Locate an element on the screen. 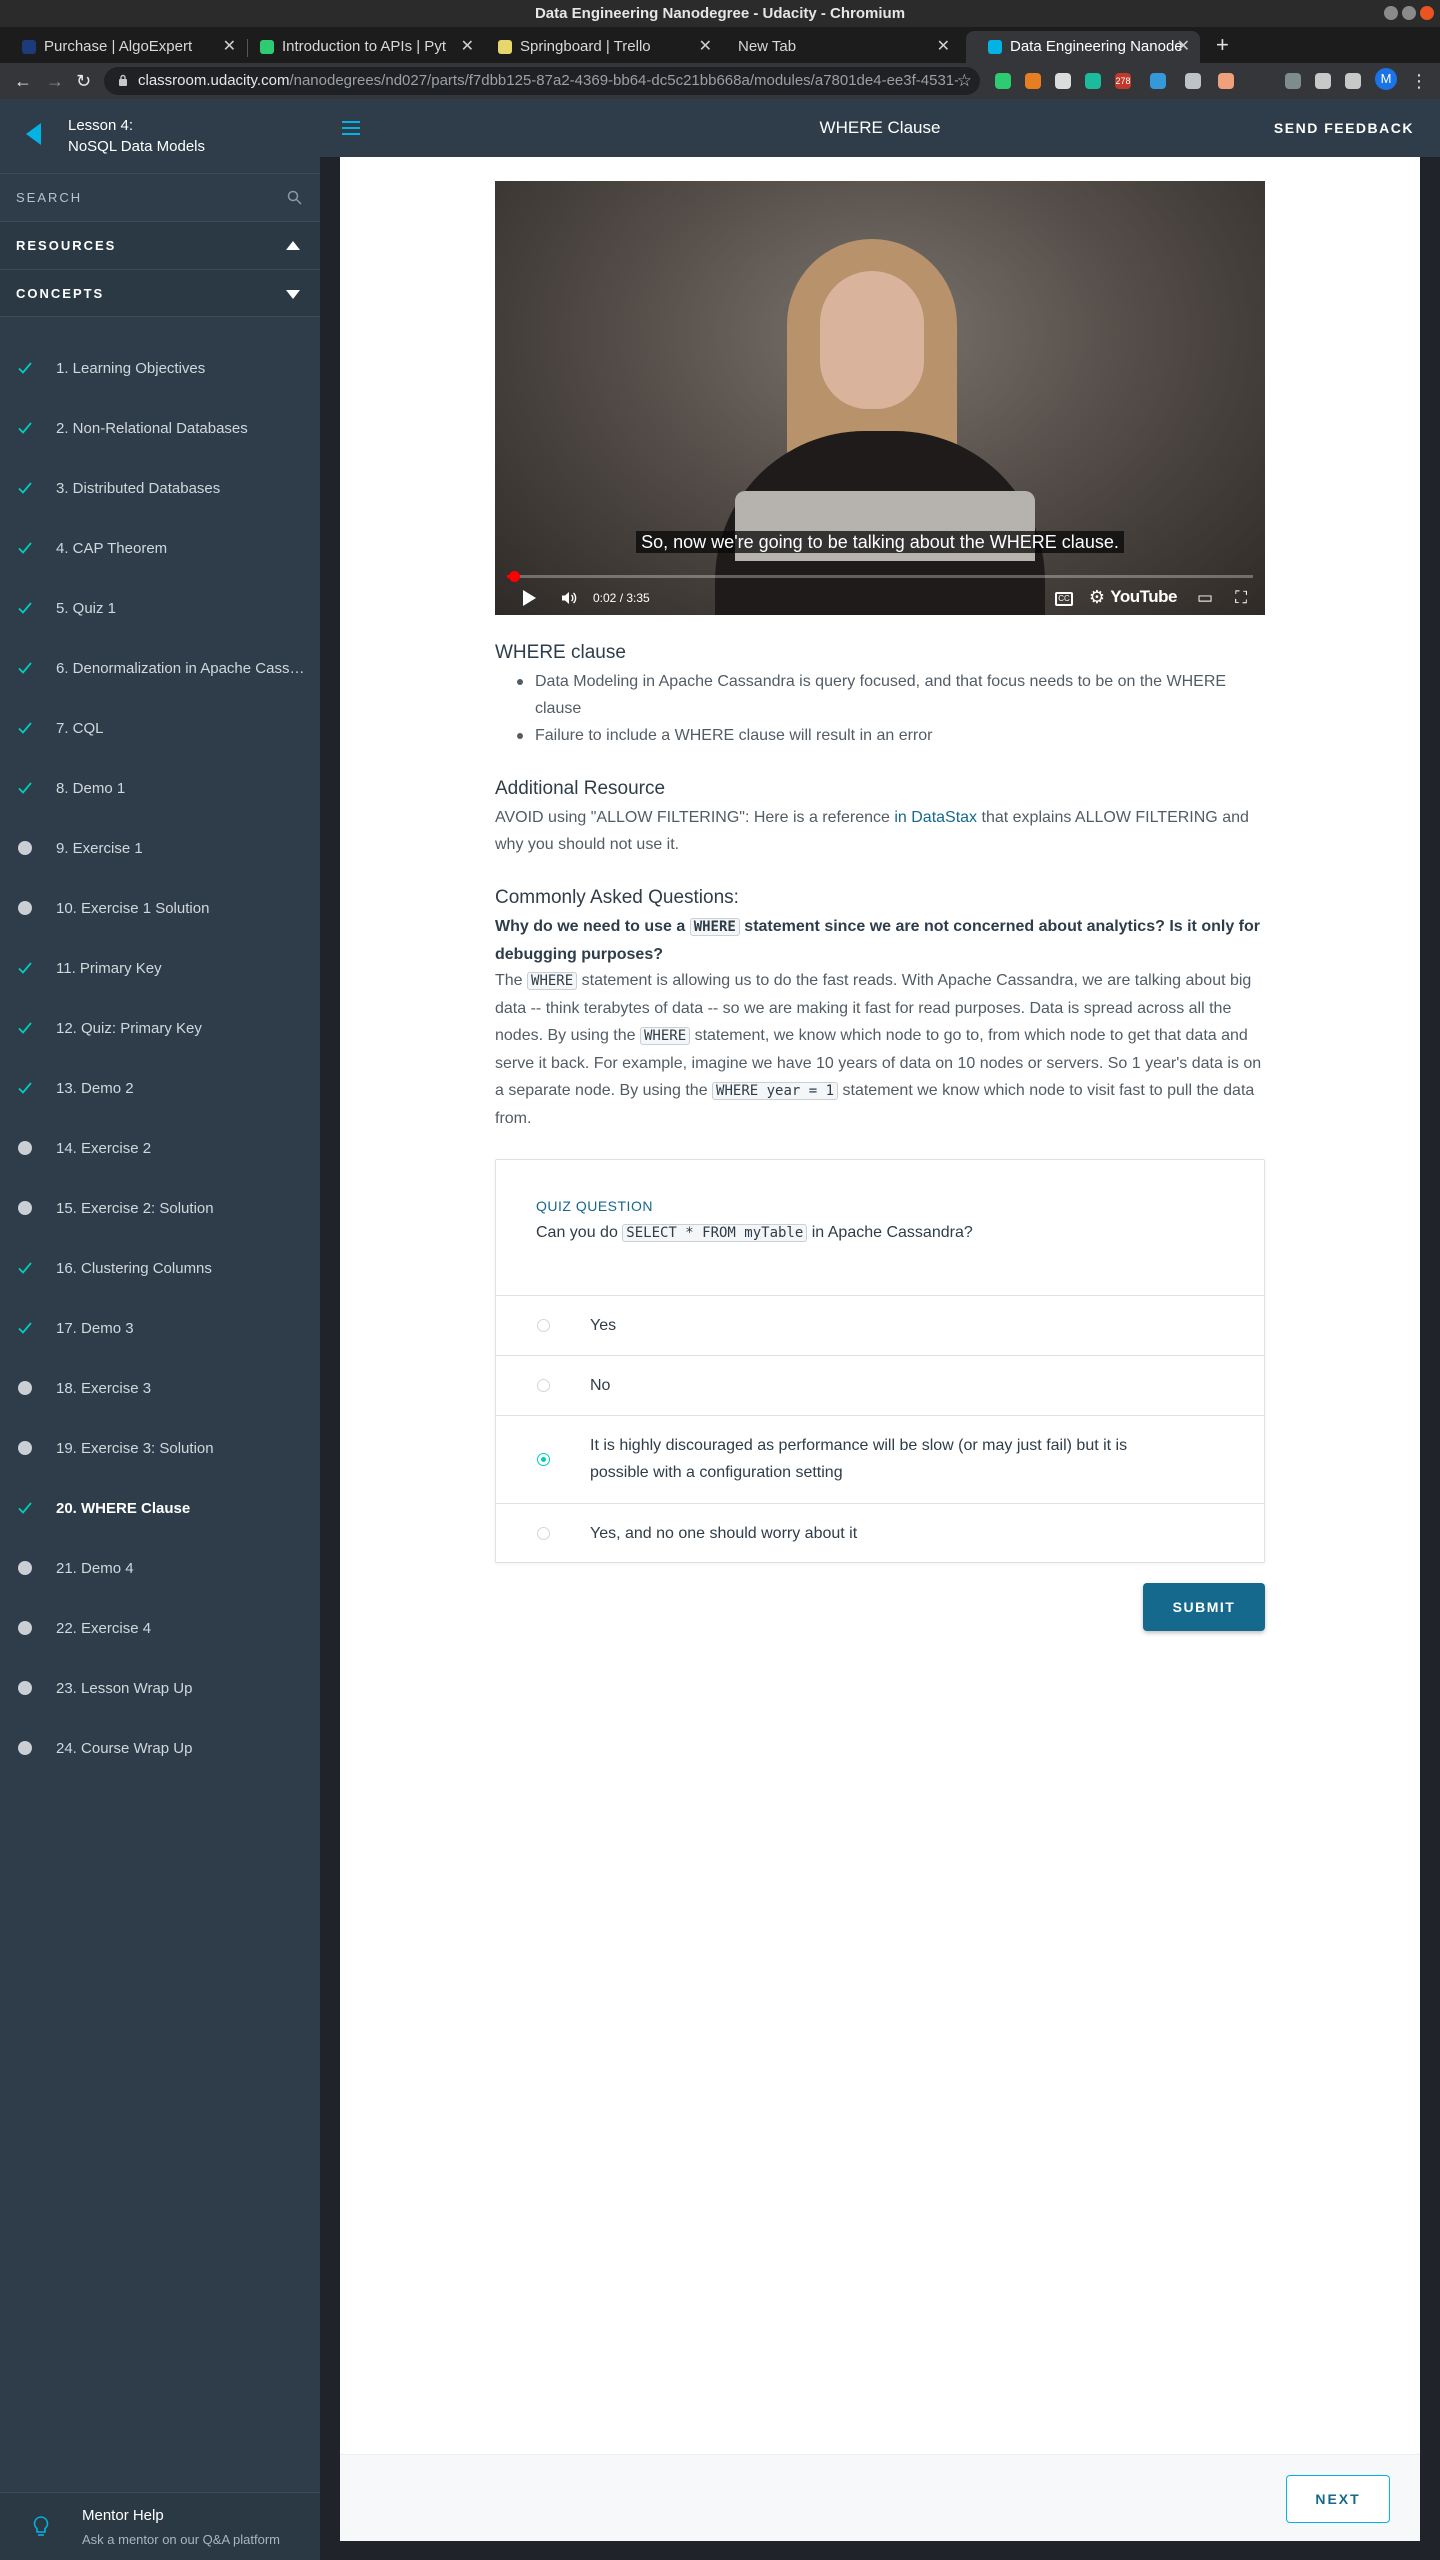 Image resolution: width=1440 pixels, height=2560 pixels. close-window-button is located at coordinates (1427, 13).